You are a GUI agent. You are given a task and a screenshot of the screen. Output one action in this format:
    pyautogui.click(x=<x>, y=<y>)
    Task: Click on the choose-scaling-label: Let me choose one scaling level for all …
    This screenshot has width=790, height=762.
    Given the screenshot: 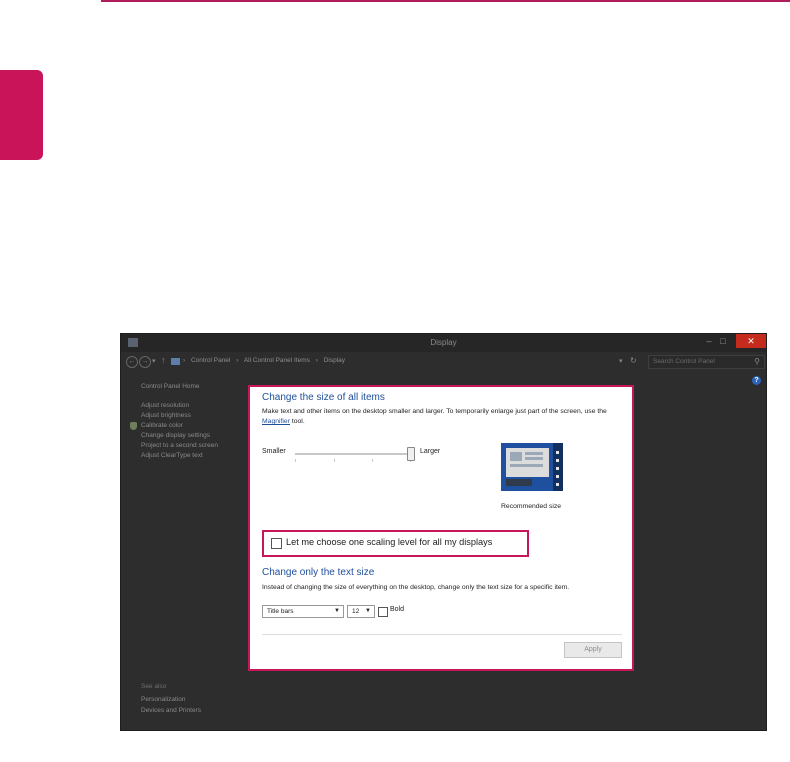 What is the action you would take?
    pyautogui.click(x=389, y=542)
    